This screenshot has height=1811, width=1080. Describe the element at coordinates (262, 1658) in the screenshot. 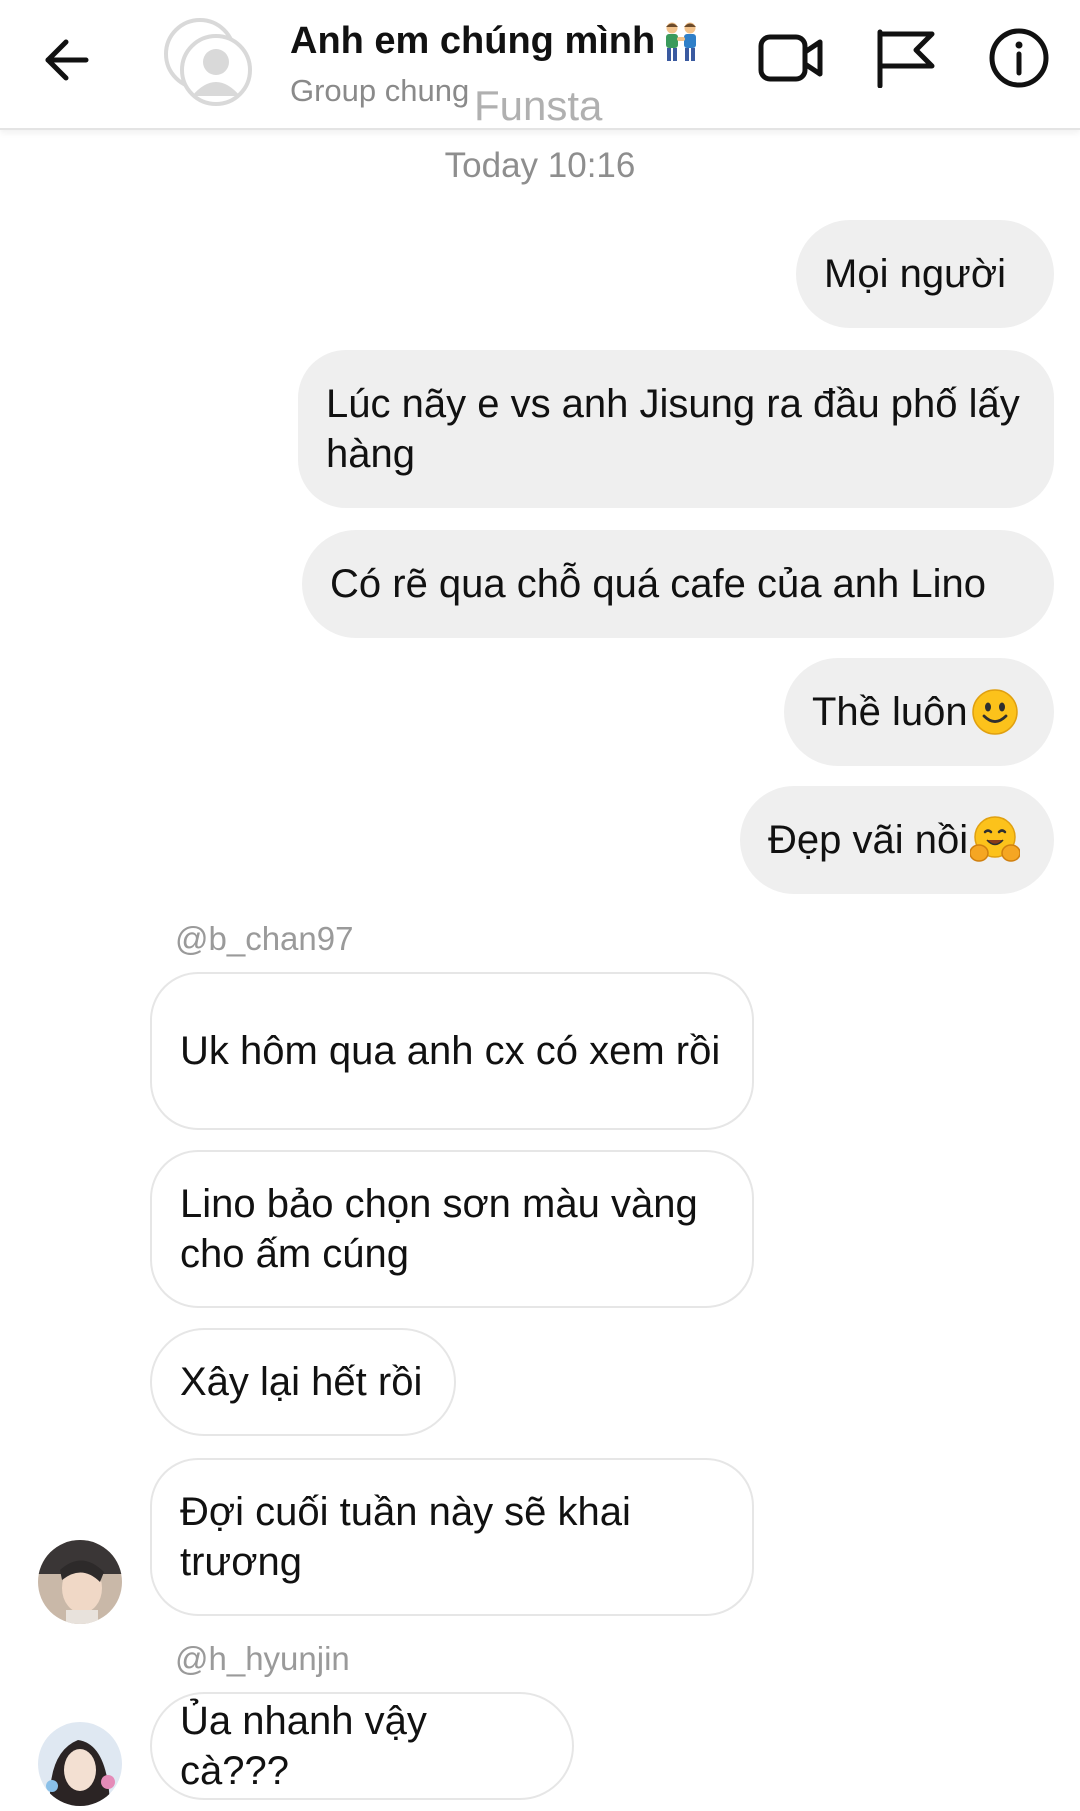

I see `sender-username: @h_hyunjin` at that location.